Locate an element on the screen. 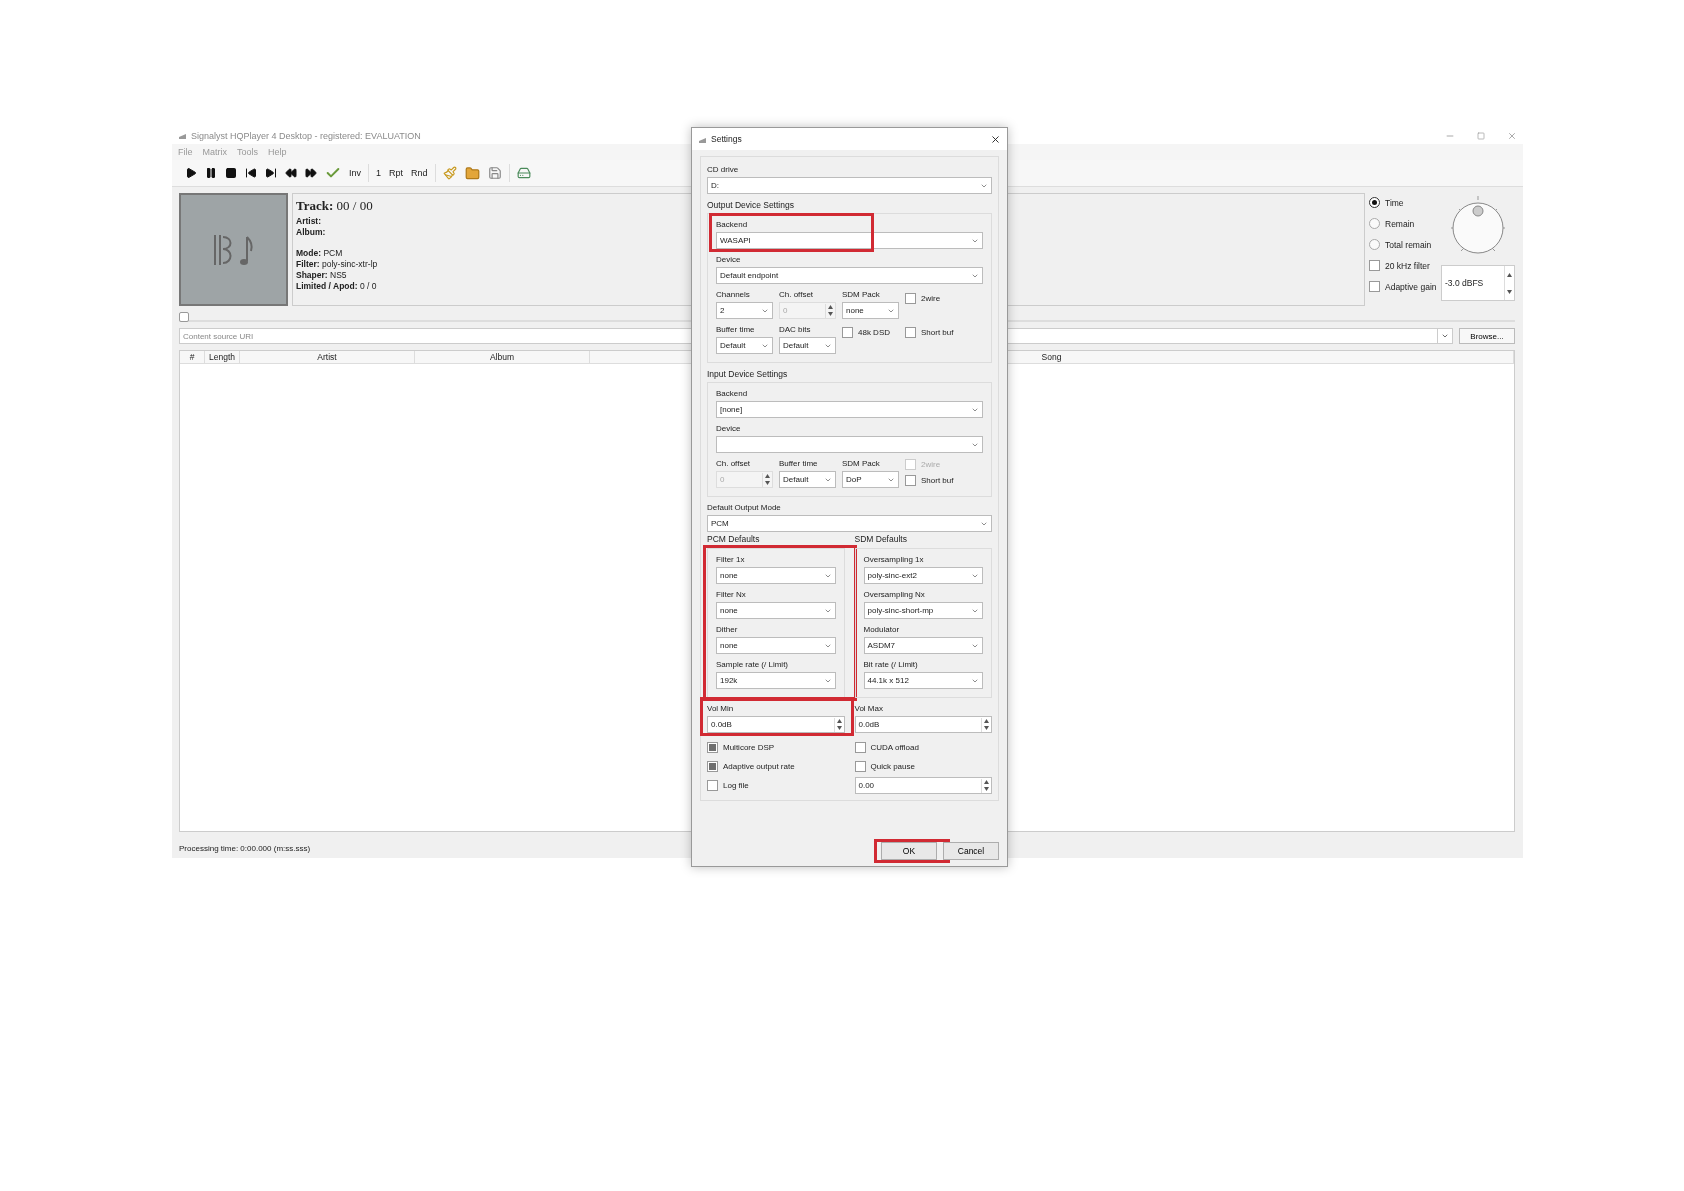 This screenshot has height=1191, width=1684. track-detail: Artist: is located at coordinates (309, 221).